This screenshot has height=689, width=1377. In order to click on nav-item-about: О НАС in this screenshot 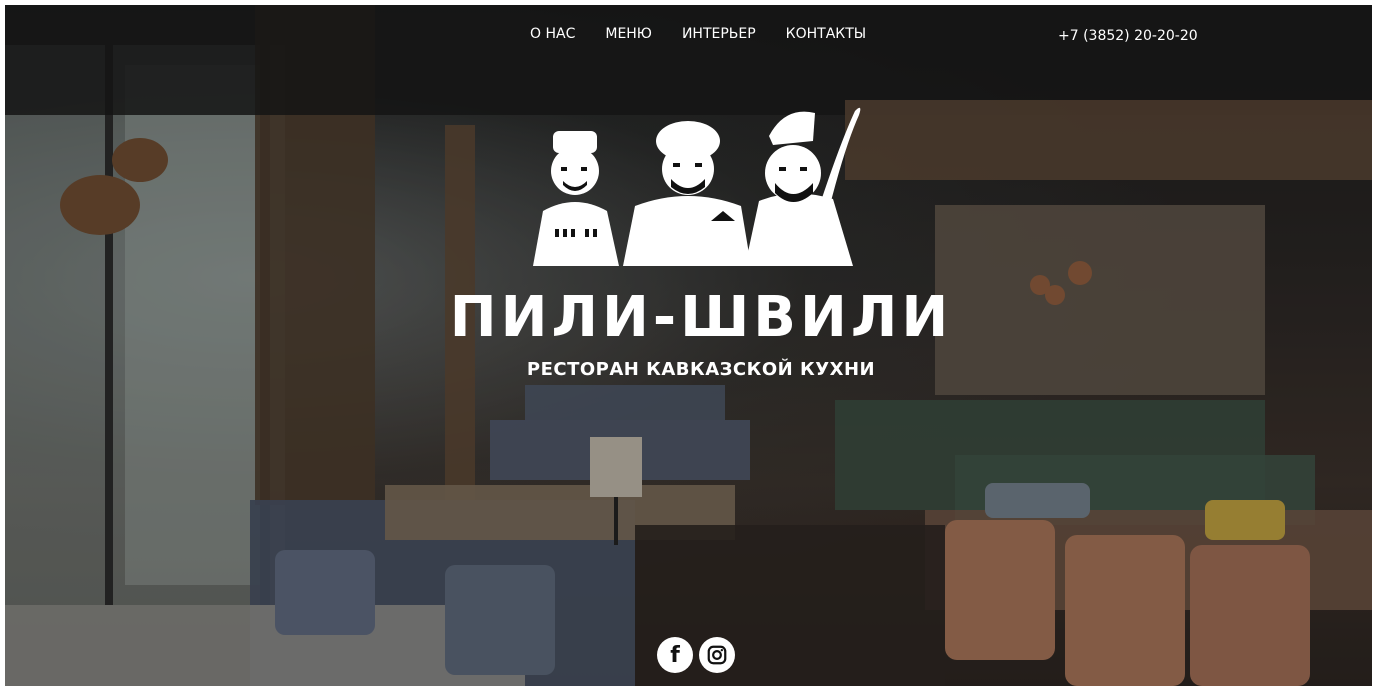, I will do `click(552, 34)`.